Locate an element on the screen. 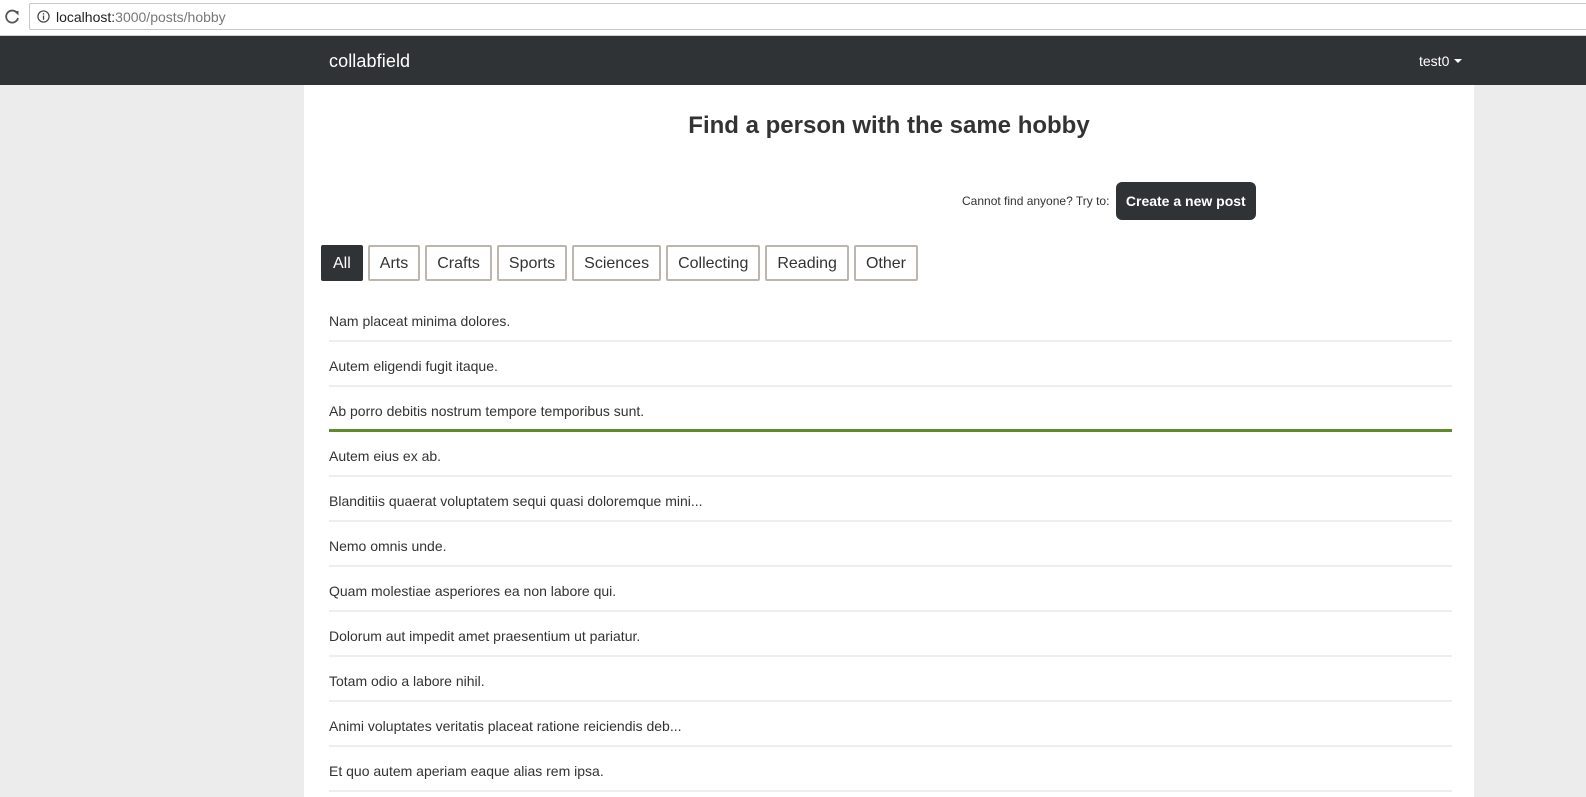  brand-link: collabfield is located at coordinates (369, 61).